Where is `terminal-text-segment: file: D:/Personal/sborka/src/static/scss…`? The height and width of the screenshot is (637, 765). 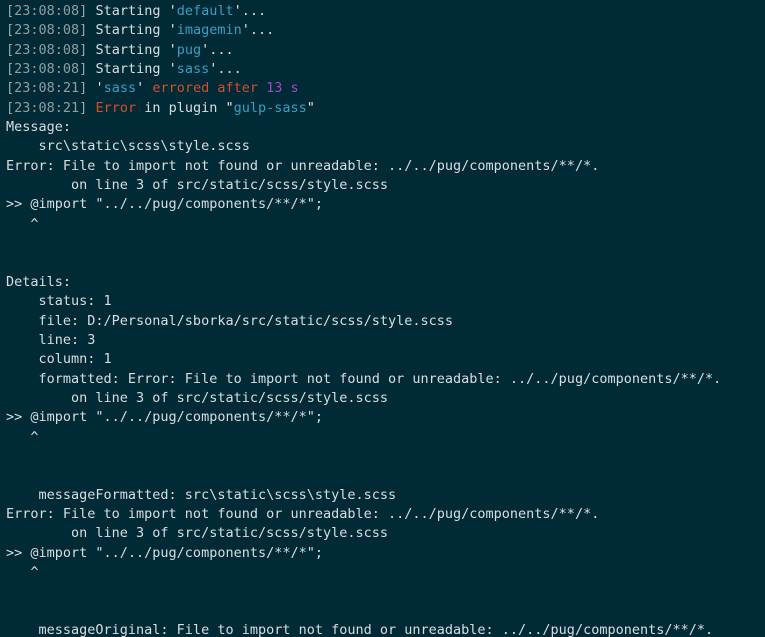
terminal-text-segment: file: D:/Personal/sborka/src/static/scss… is located at coordinates (230, 320).